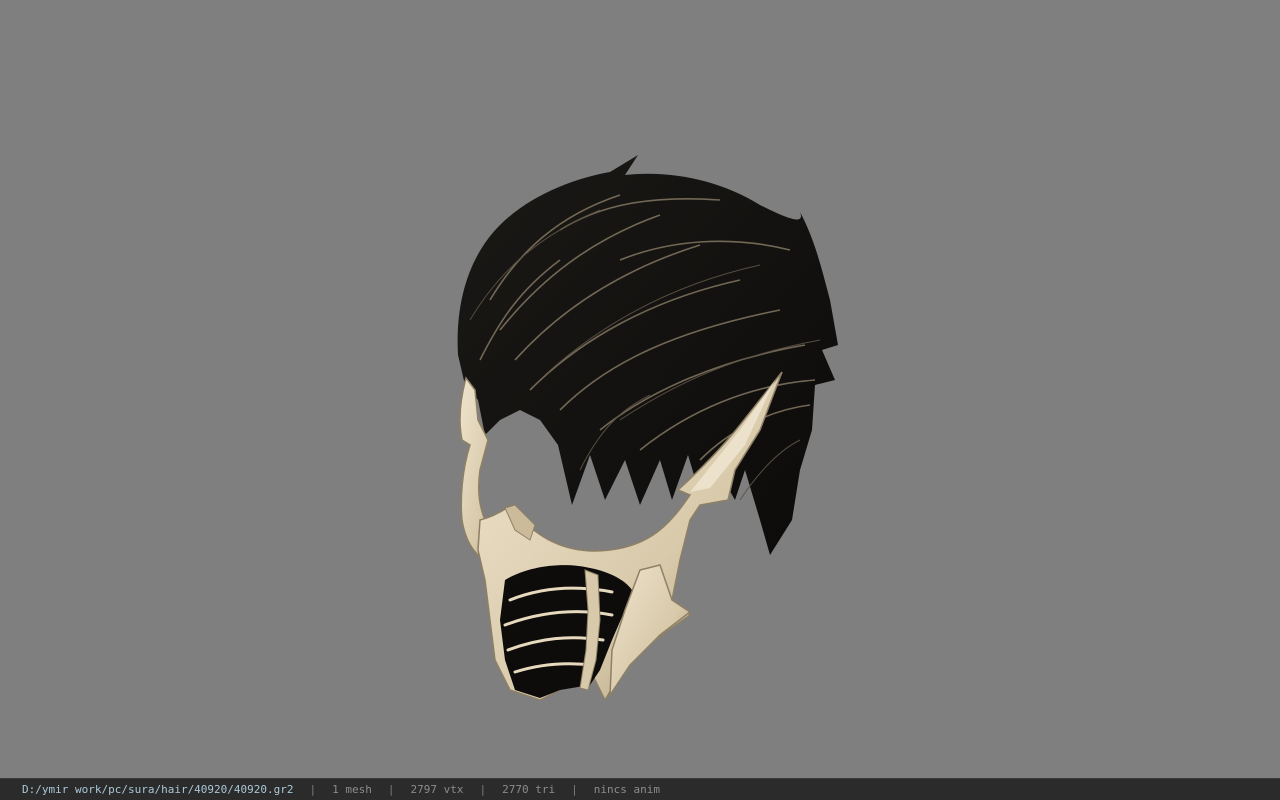 The width and height of the screenshot is (1280, 800). Describe the element at coordinates (352, 789) in the screenshot. I see `mesh-count: 1 mesh` at that location.